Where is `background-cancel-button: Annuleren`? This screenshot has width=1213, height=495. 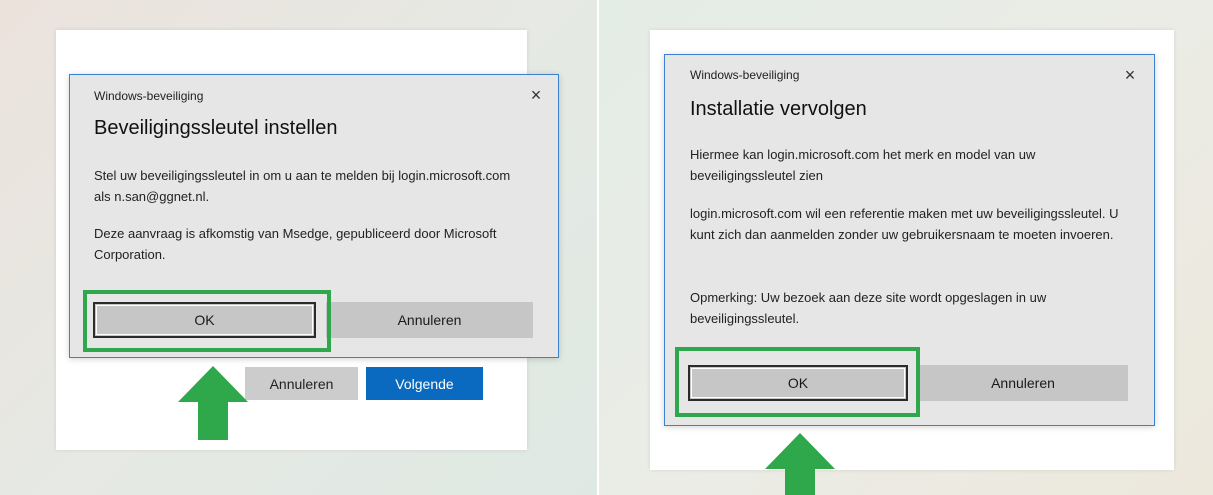 background-cancel-button: Annuleren is located at coordinates (301, 383).